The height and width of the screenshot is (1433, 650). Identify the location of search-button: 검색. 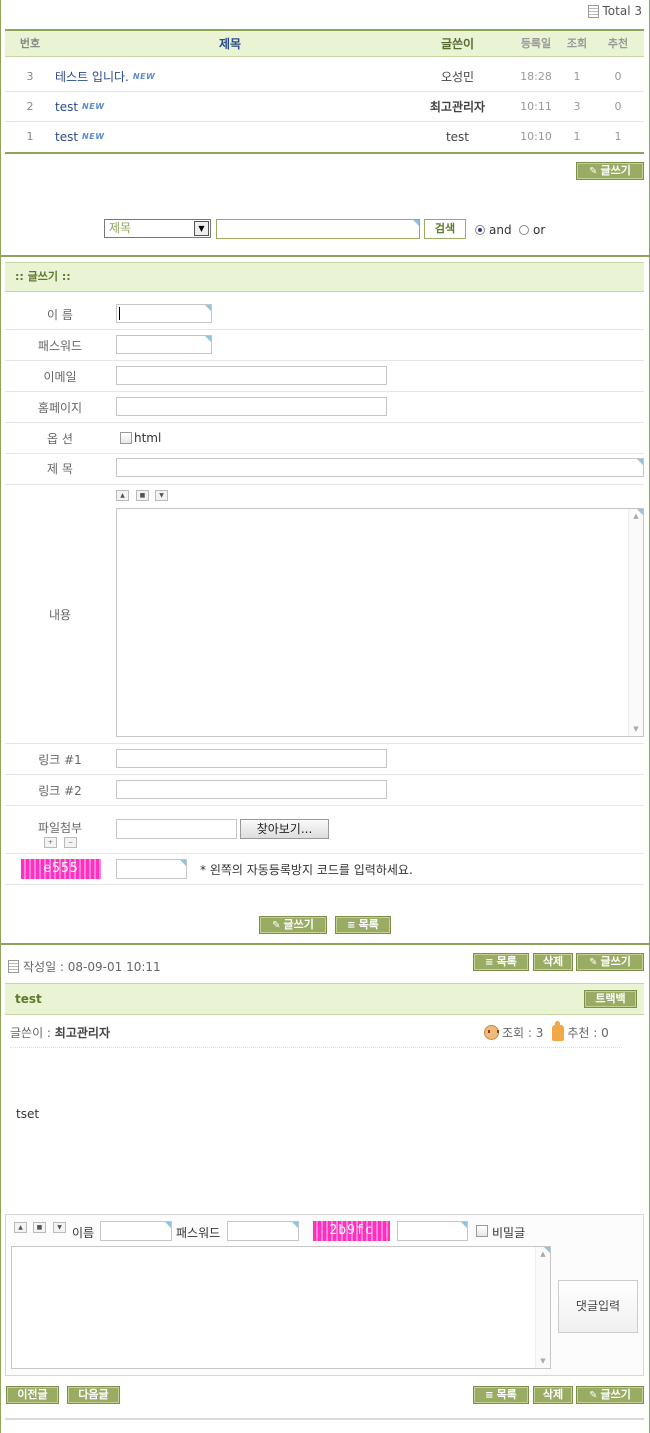
(445, 229).